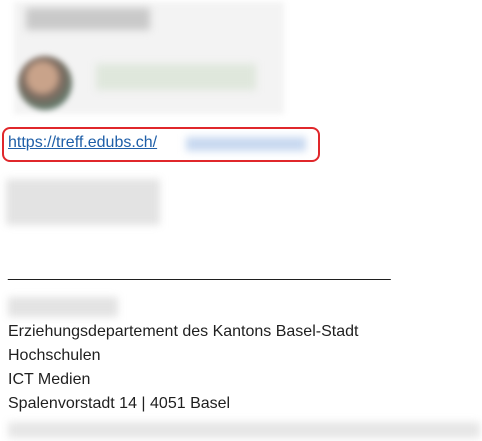 Image resolution: width=482 pixels, height=441 pixels. What do you see at coordinates (176, 77) in the screenshot?
I see `sender-meta-blurred` at bounding box center [176, 77].